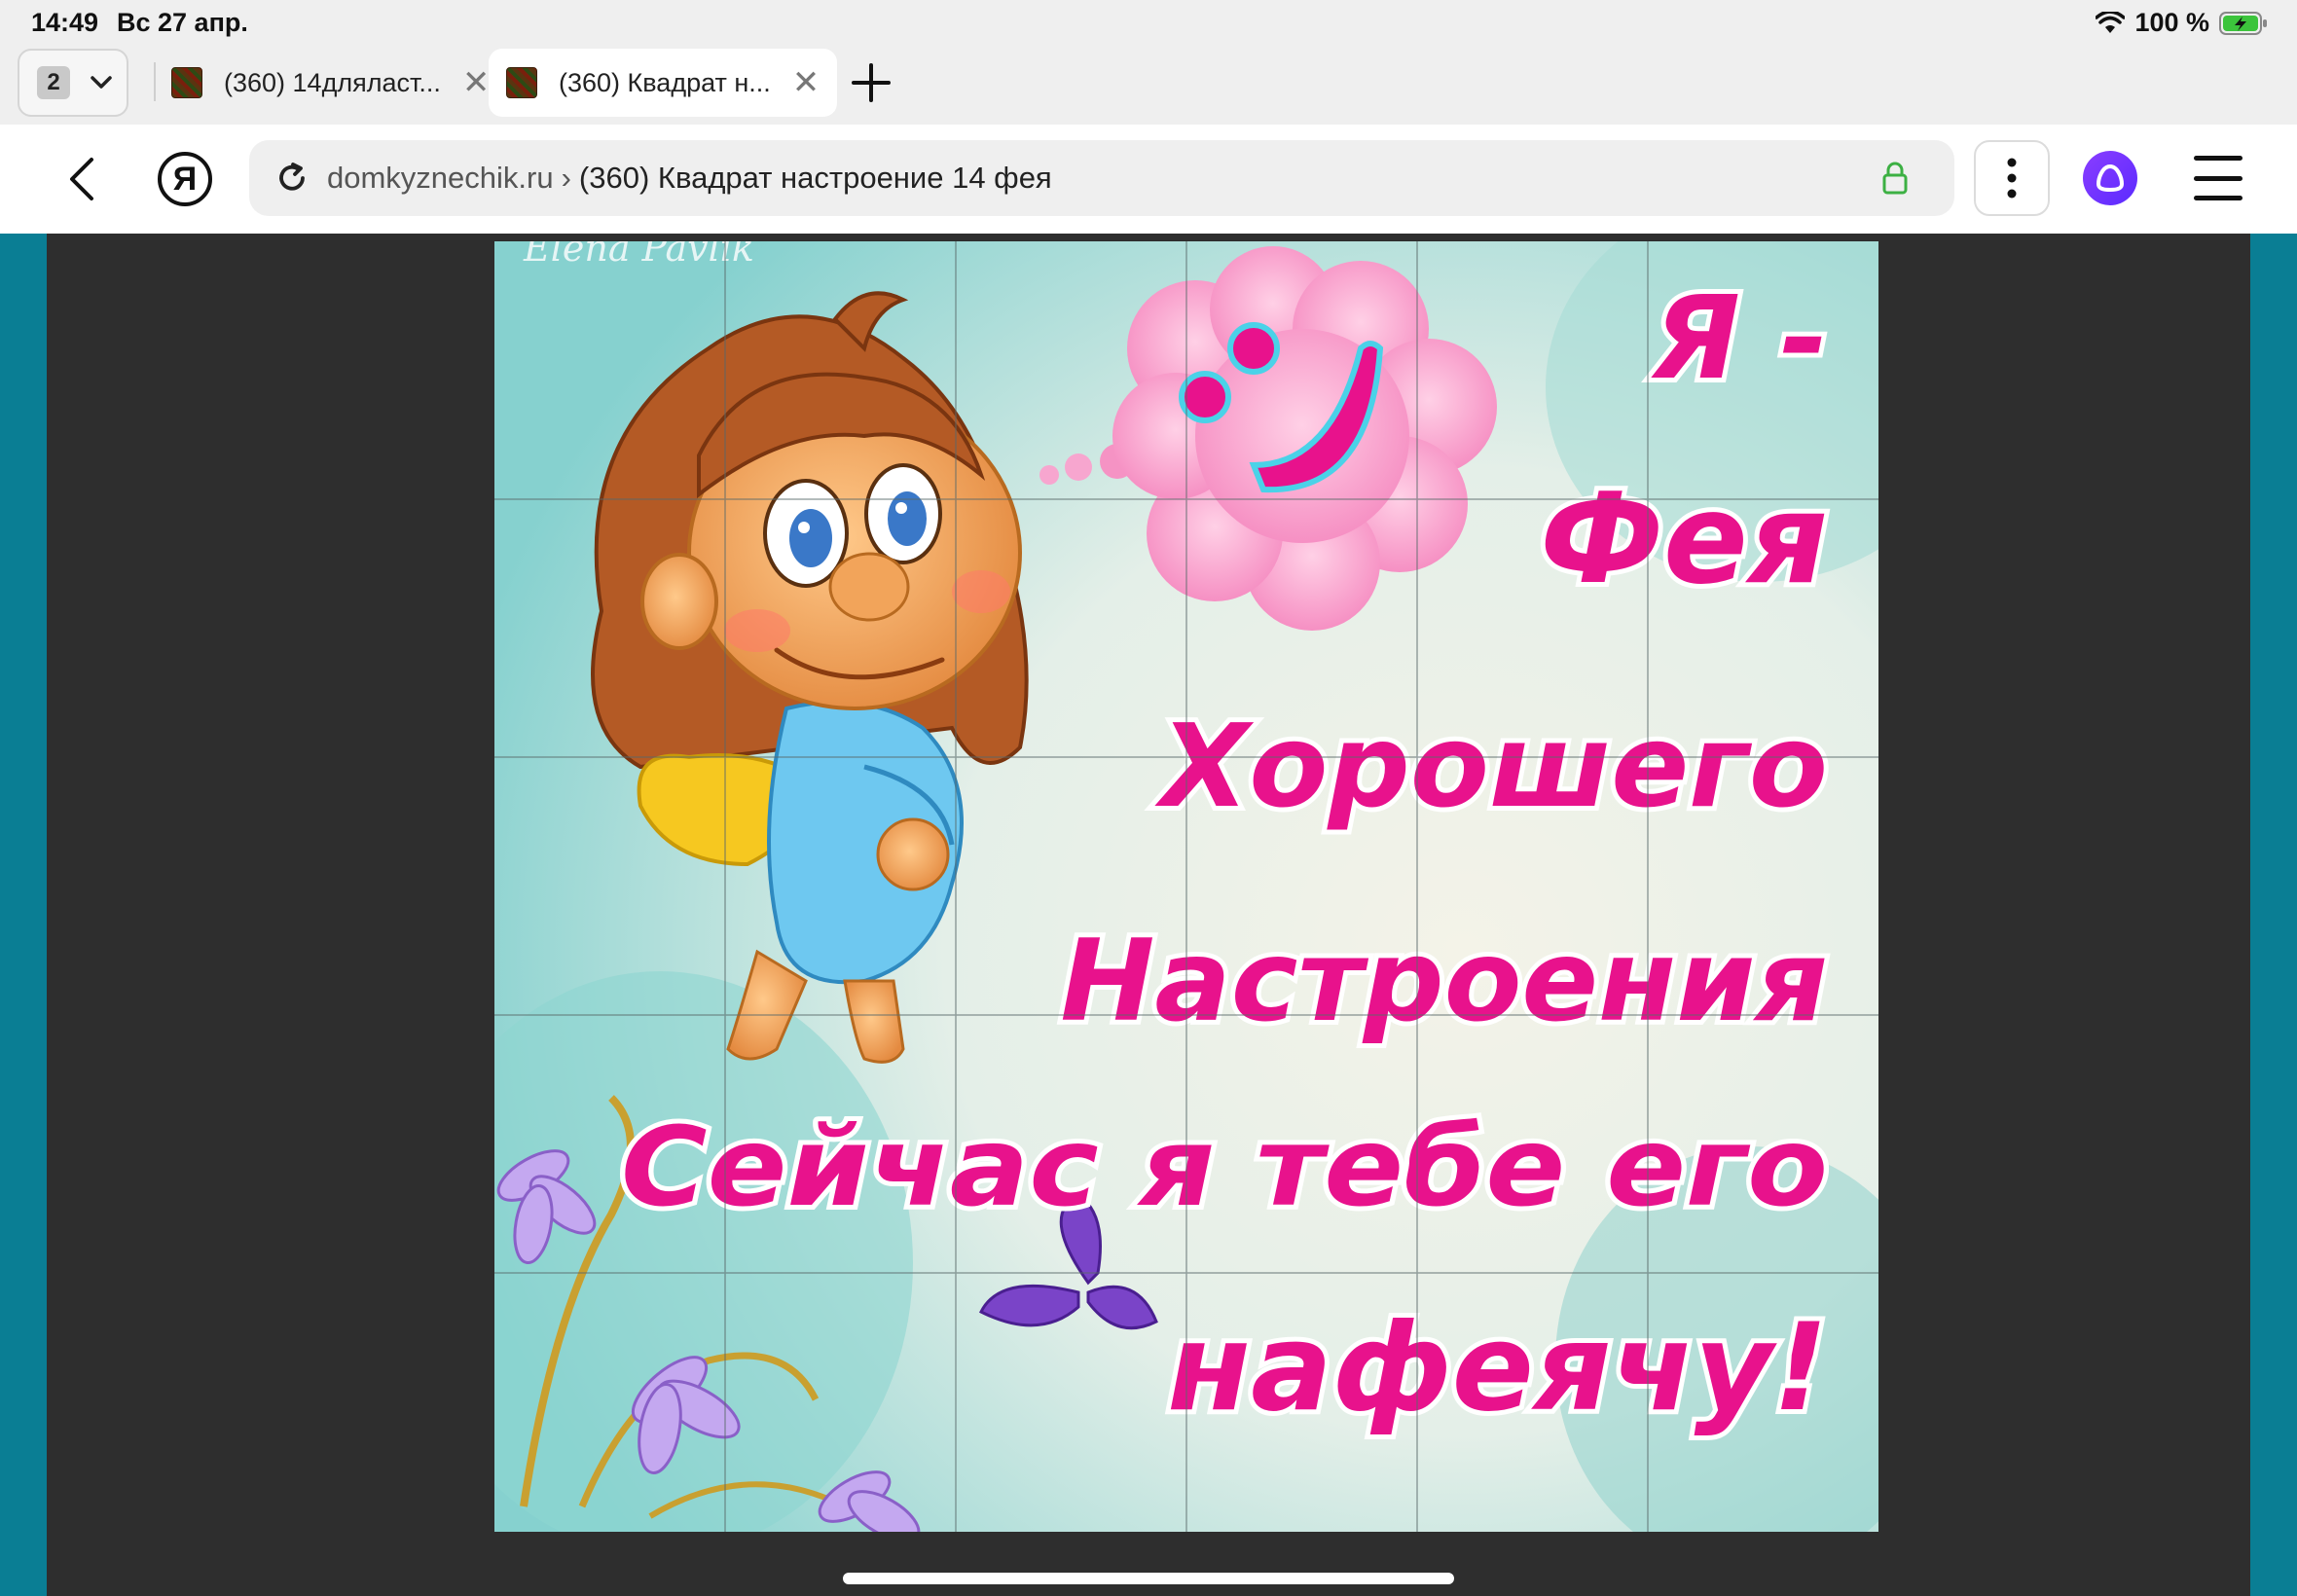 This screenshot has width=2297, height=1596. I want to click on alice-assistant-button, so click(2110, 178).